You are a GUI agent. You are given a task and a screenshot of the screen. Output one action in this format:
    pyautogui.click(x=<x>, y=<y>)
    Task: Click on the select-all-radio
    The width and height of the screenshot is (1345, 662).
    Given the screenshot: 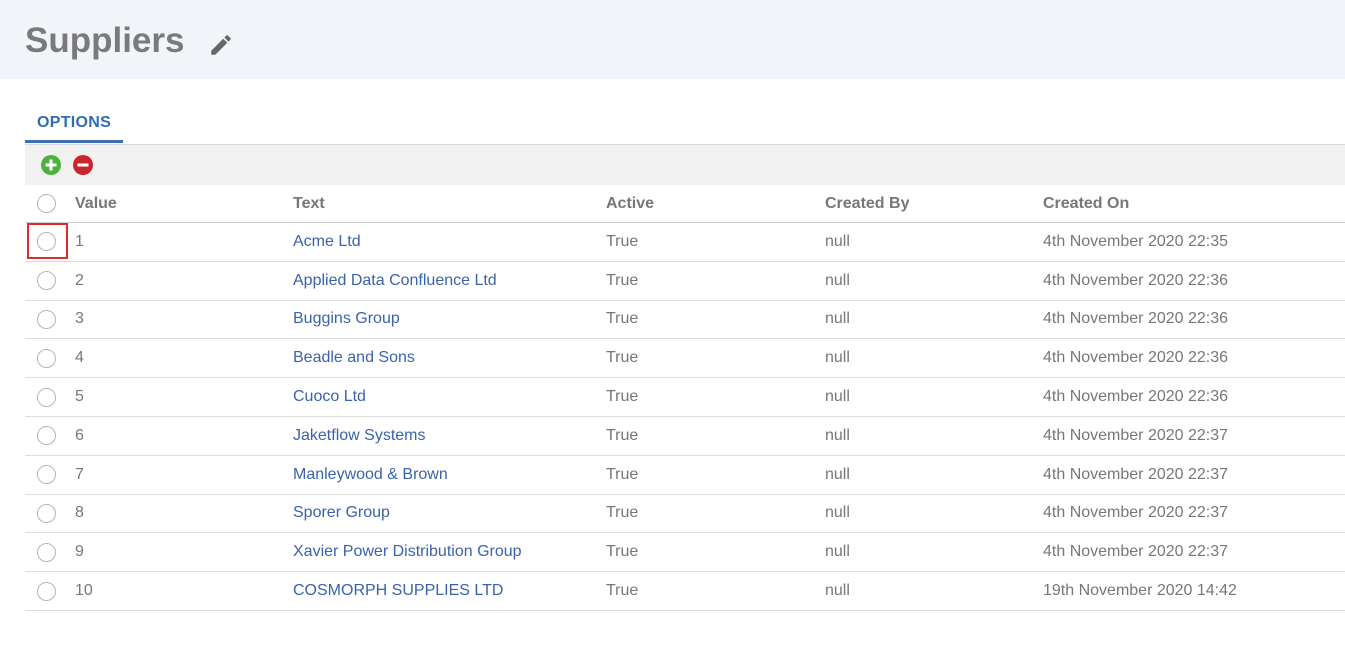 What is the action you would take?
    pyautogui.click(x=46, y=203)
    